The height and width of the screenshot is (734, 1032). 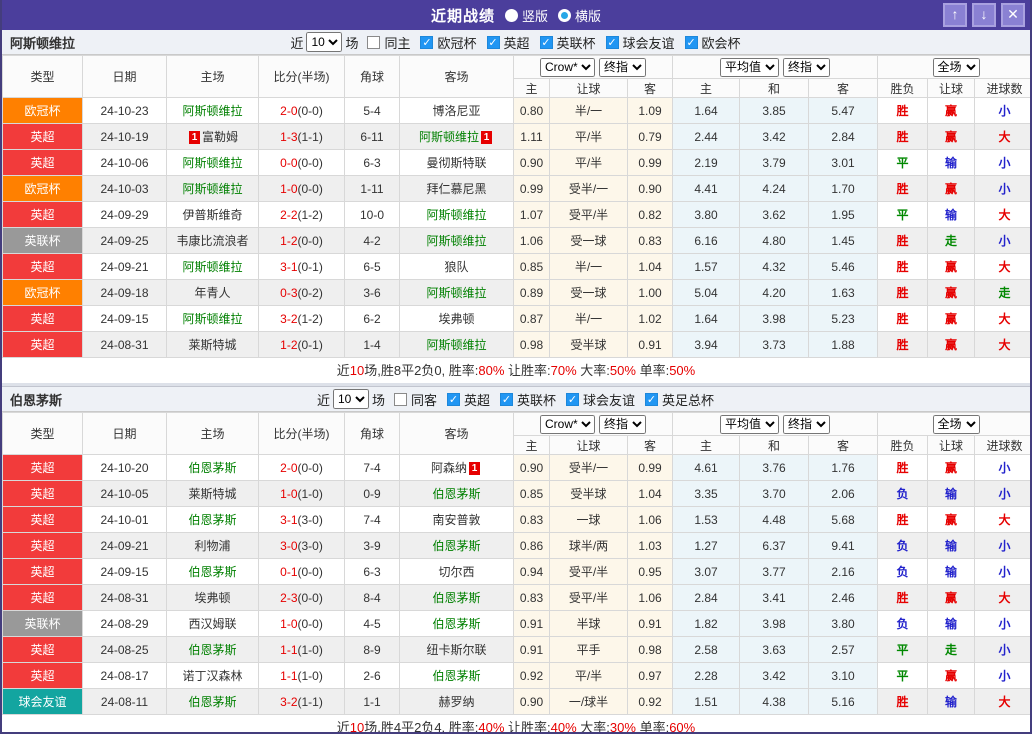 I want to click on team-link: 阿森纳, so click(x=449, y=468).